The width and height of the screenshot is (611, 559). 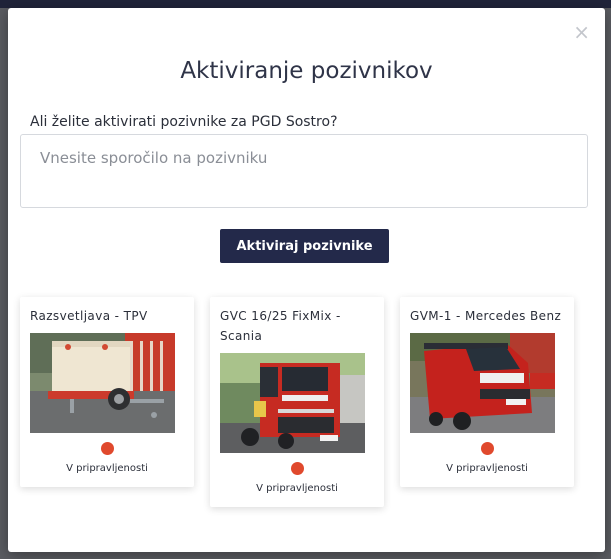 What do you see at coordinates (292, 403) in the screenshot?
I see `scania-fire-truck-photo` at bounding box center [292, 403].